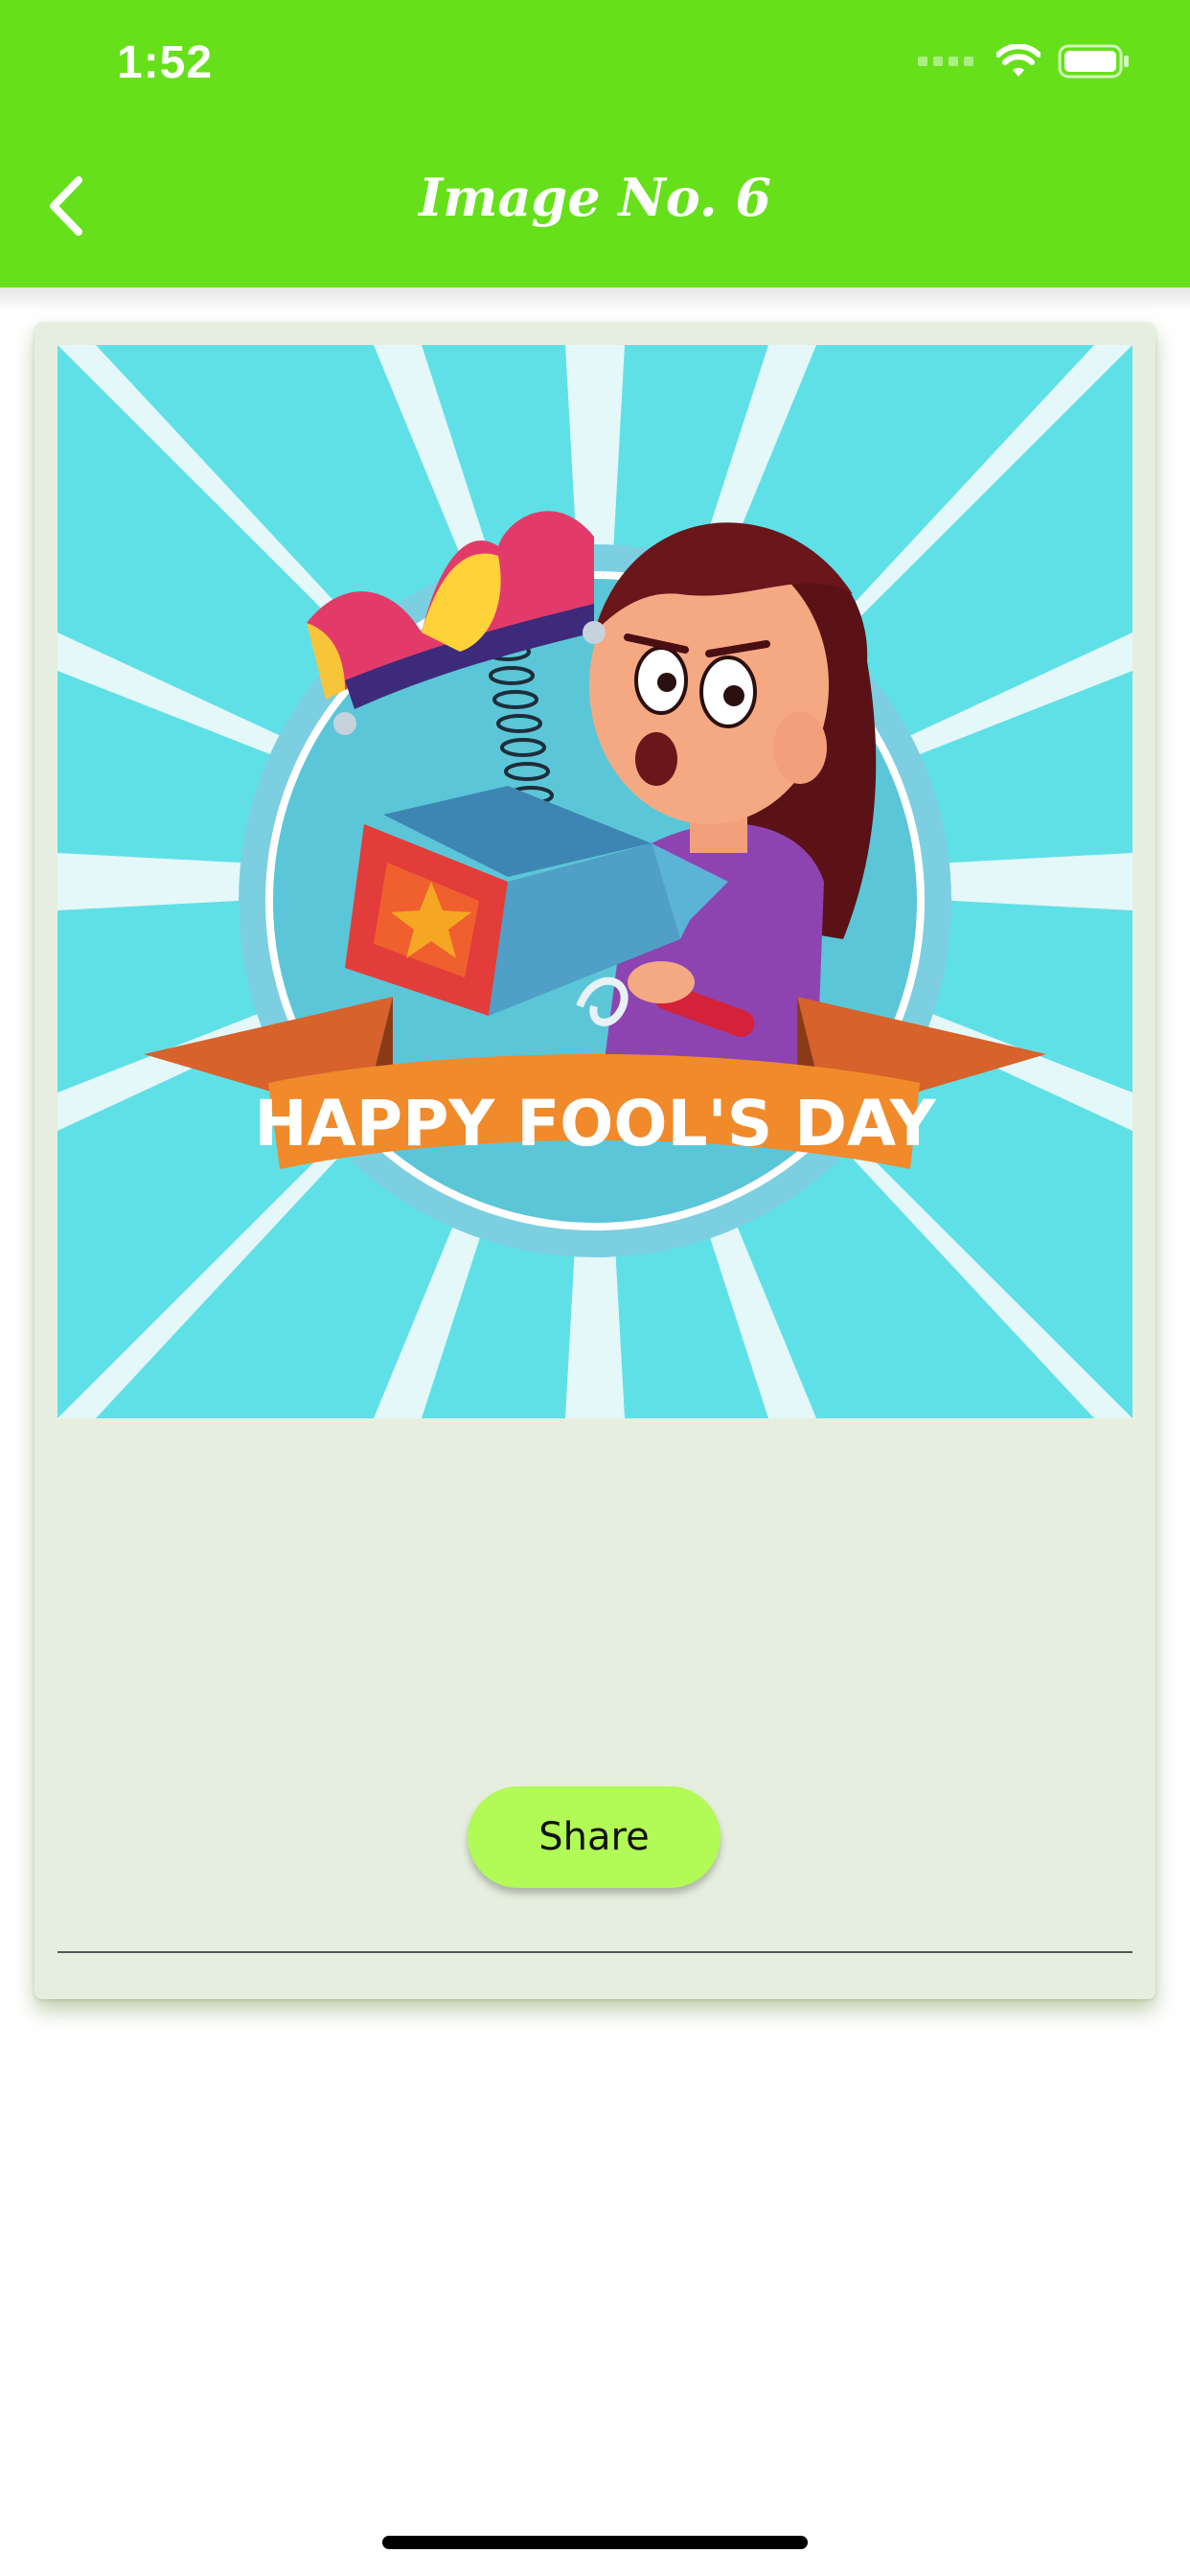 This screenshot has width=1190, height=2576. Describe the element at coordinates (595, 1124) in the screenshot. I see `banner-text: HAPPY FOOL'S DAY` at that location.